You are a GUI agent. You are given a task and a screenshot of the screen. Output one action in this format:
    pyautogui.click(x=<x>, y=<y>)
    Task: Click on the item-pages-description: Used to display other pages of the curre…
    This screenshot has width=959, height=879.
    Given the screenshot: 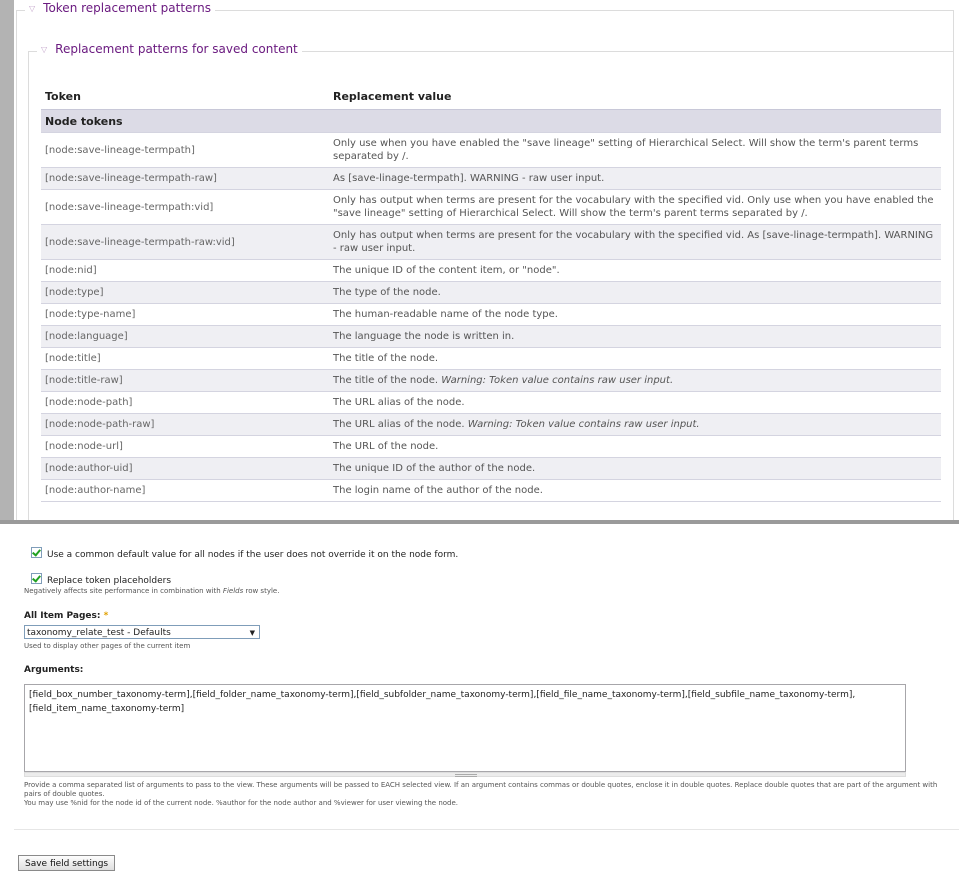 What is the action you would take?
    pyautogui.click(x=107, y=646)
    